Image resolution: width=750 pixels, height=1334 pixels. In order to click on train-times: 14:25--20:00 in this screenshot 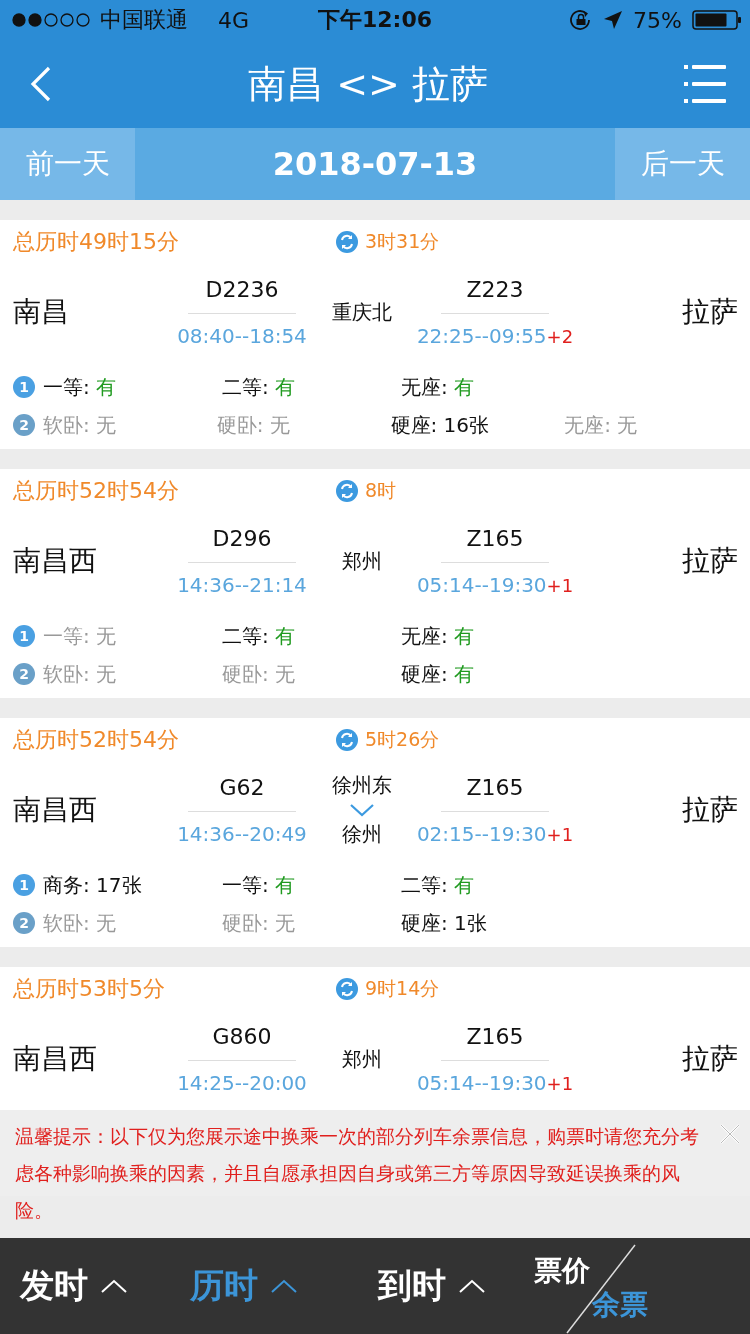, I will do `click(242, 1082)`.